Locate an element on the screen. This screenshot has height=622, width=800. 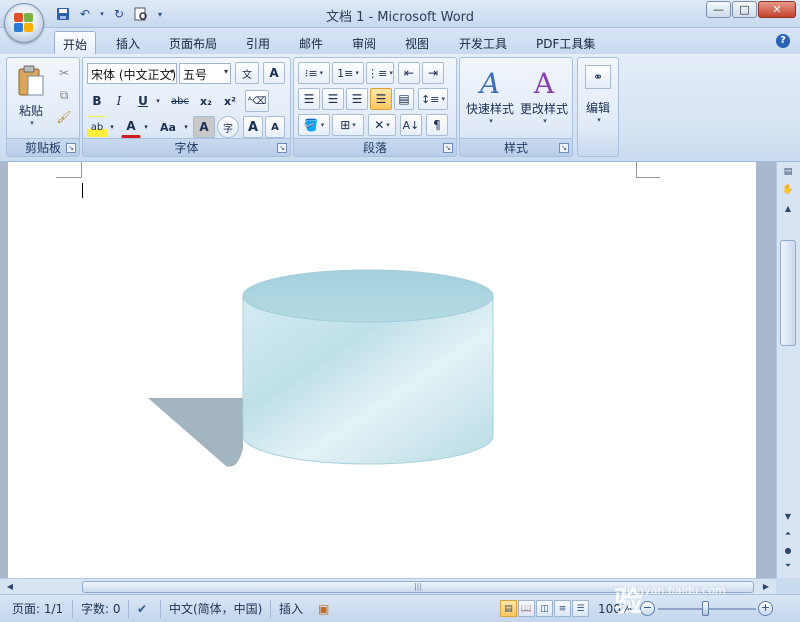
highlight-dropdown-icon: ▾ is located at coordinates (112, 127).